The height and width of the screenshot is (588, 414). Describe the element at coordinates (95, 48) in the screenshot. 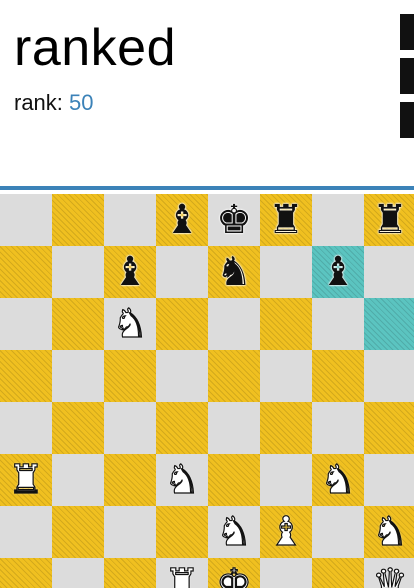

I see `page-title: ranked` at that location.